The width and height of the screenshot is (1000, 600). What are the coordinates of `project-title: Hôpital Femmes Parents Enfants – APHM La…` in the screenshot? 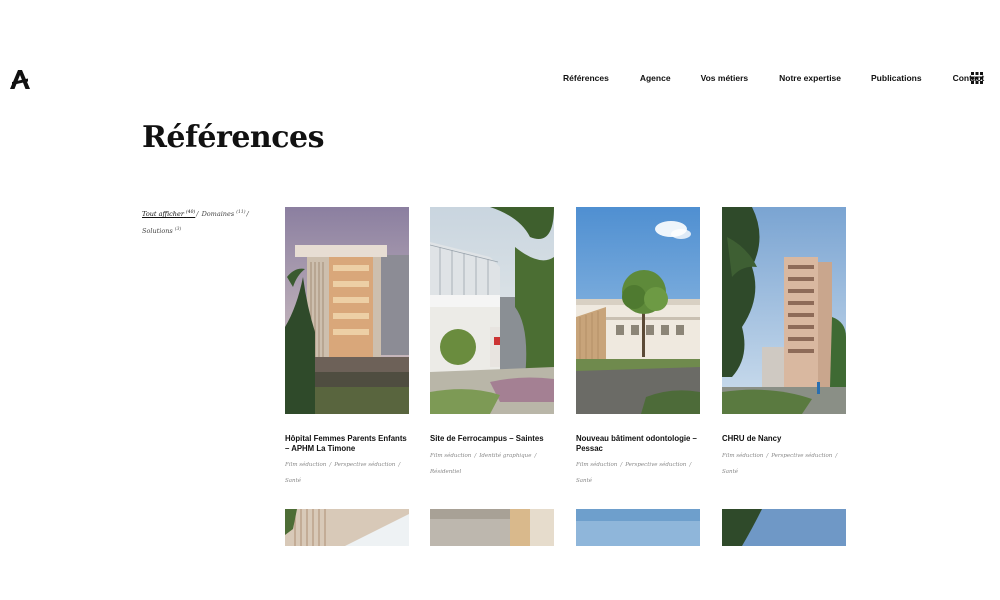 It's located at (347, 443).